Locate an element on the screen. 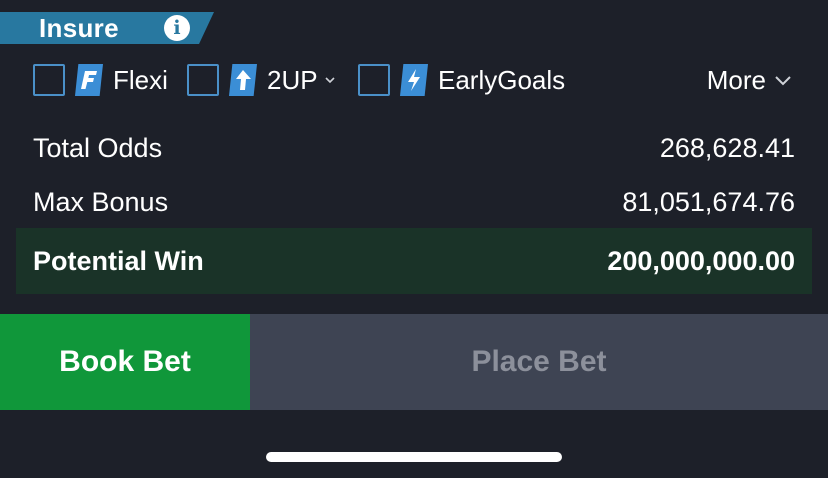 This screenshot has height=478, width=828. flexi-label: Flexi is located at coordinates (140, 79).